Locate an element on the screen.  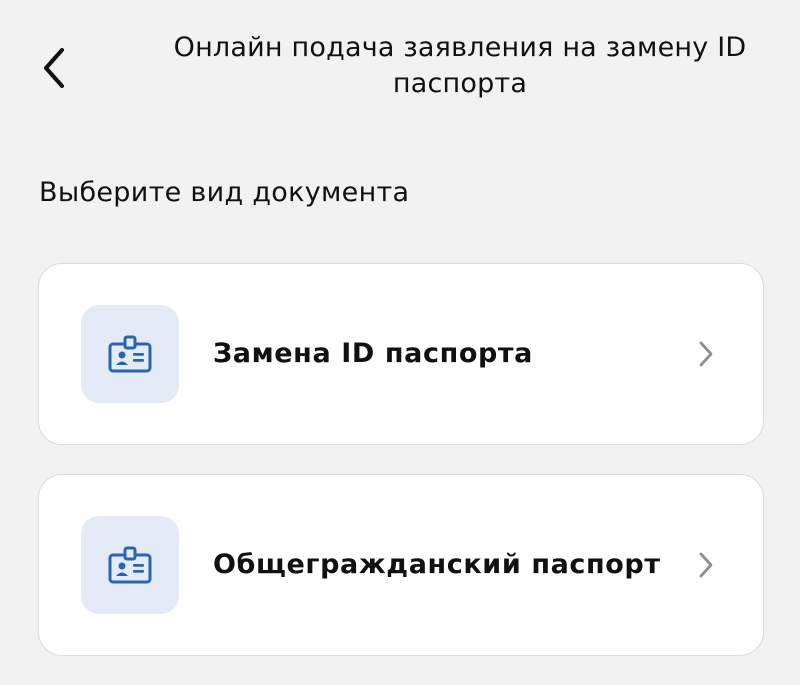
chevron-left-icon is located at coordinates (54, 68).